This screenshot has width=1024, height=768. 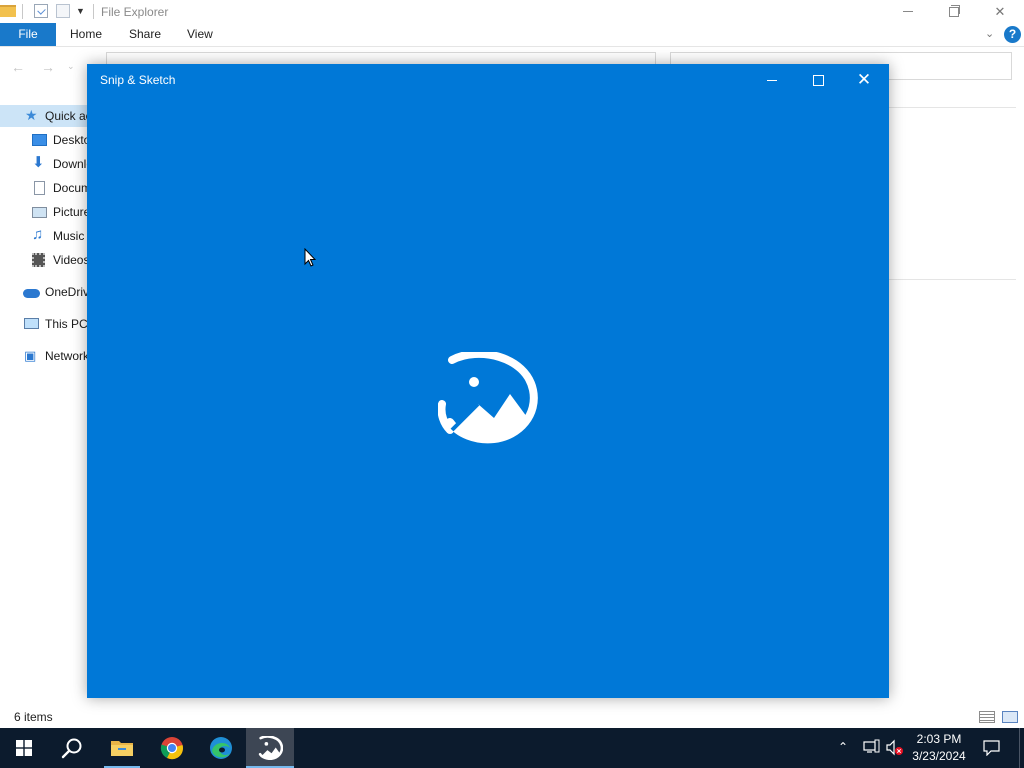 I want to click on taskbar-edge, so click(x=221, y=748).